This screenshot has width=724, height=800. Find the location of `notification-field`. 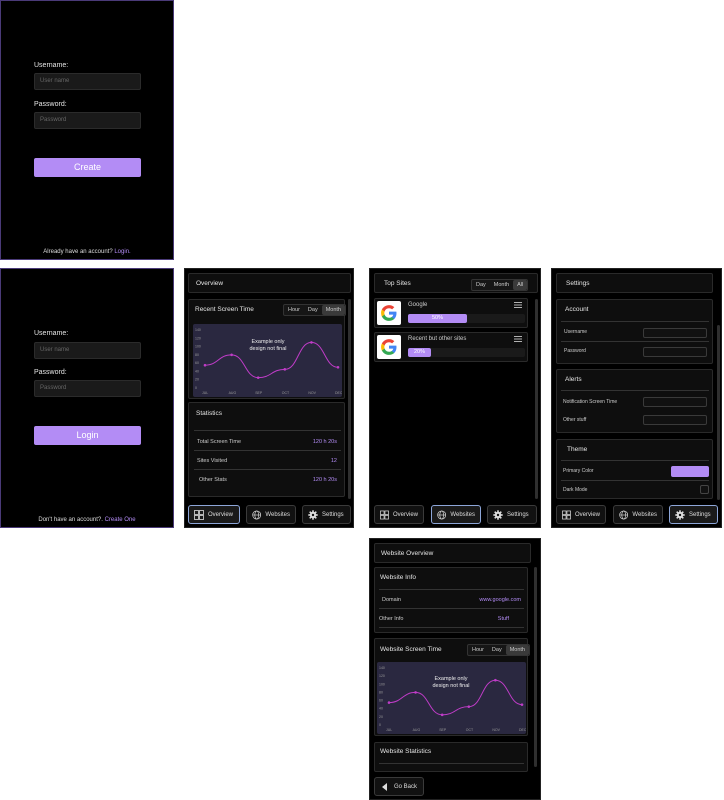

notification-field is located at coordinates (675, 402).